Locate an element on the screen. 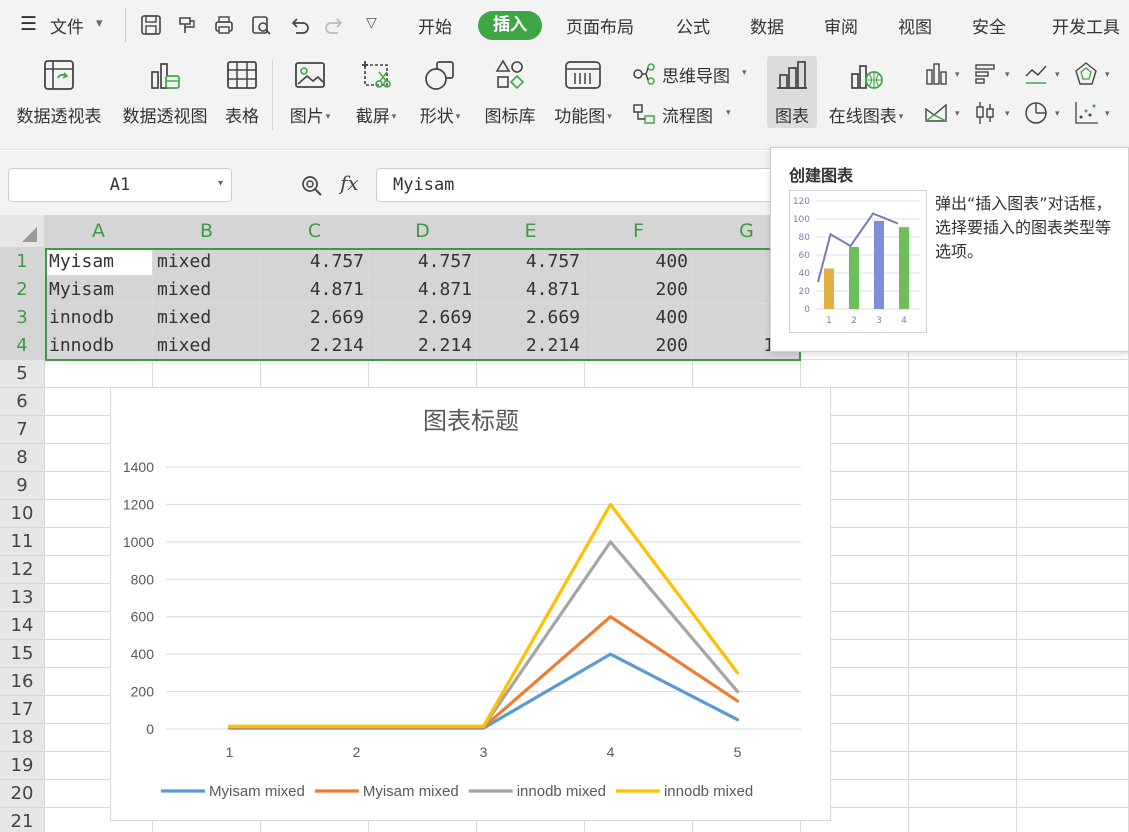  pivot-table-button: 数据透视表 is located at coordinates (59, 92).